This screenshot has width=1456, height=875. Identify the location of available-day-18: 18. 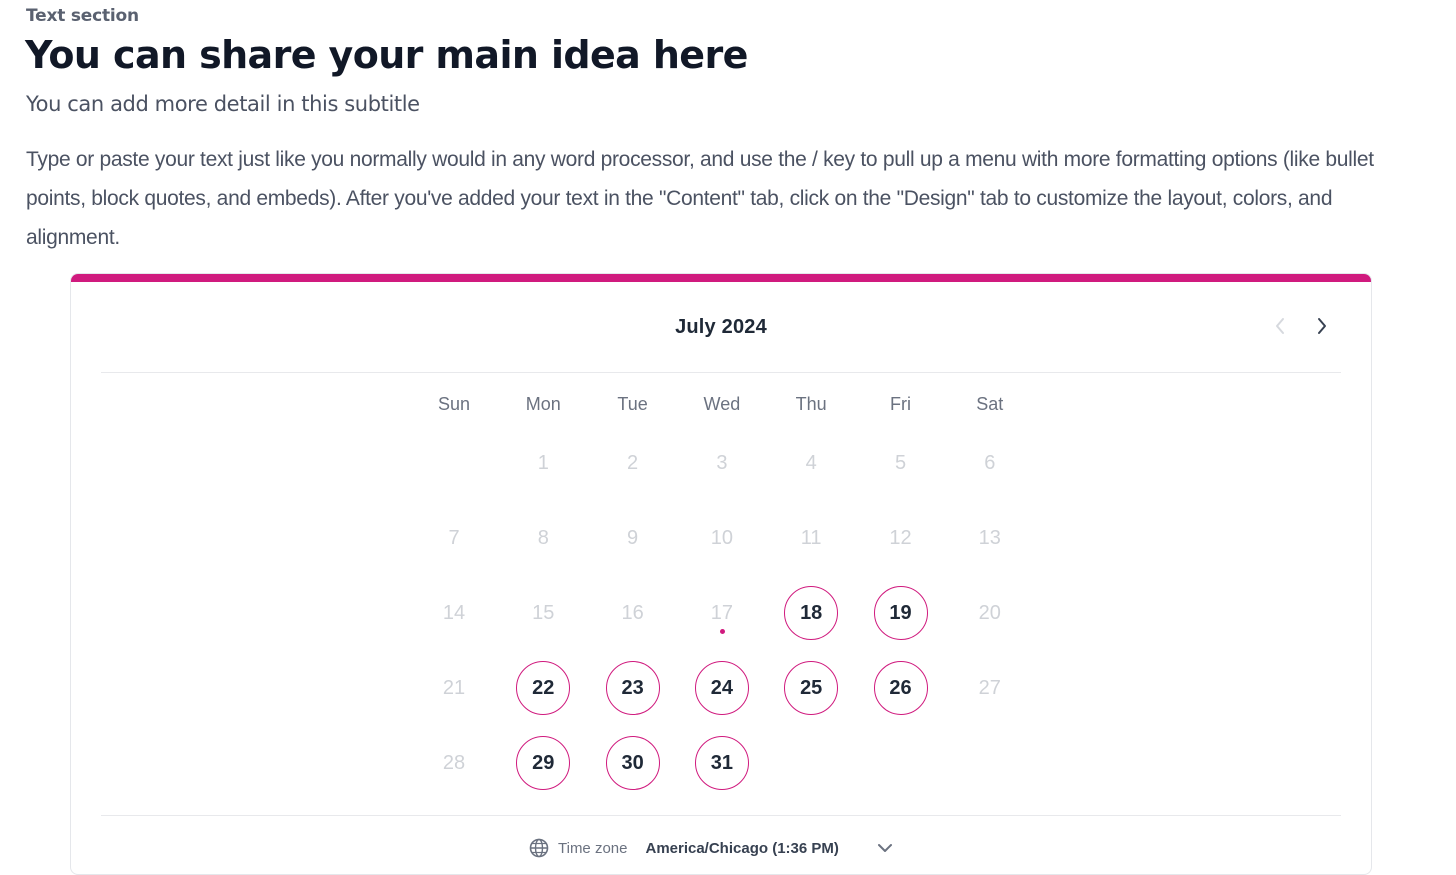
(811, 613).